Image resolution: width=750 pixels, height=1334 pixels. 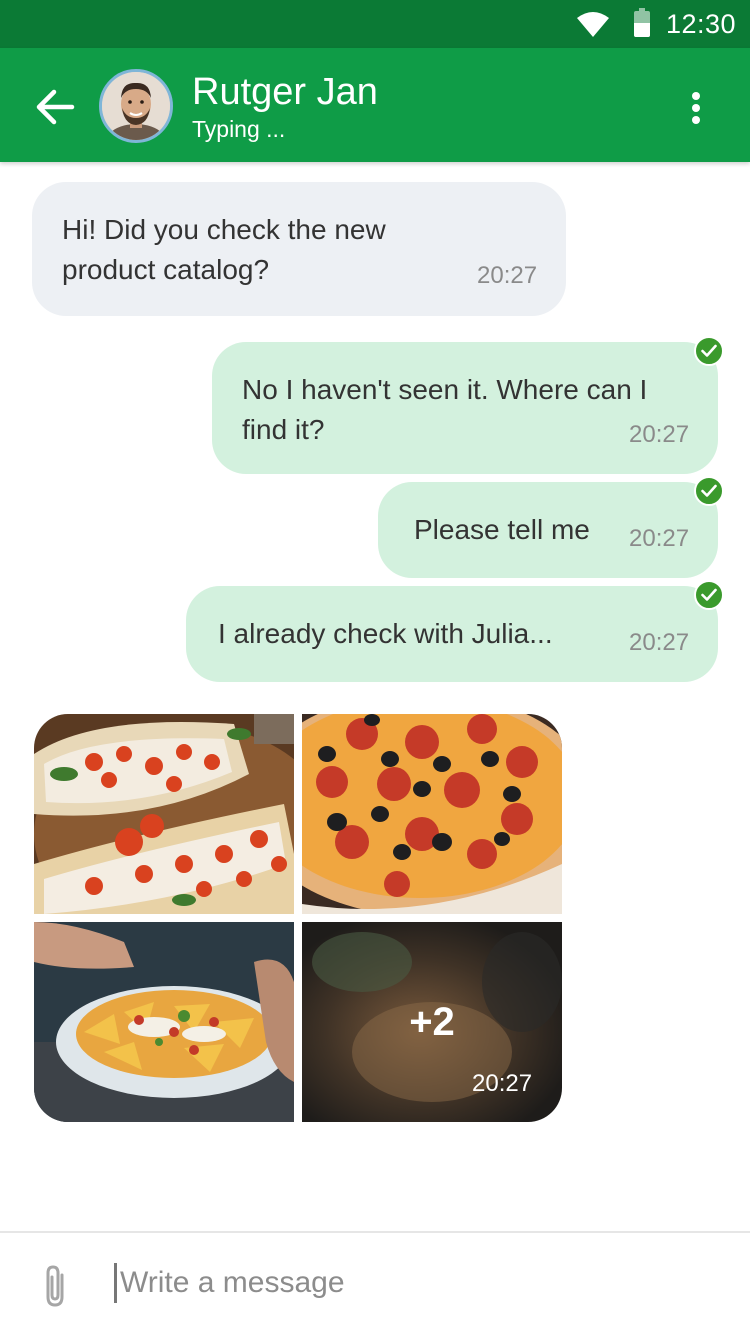 I want to click on more-vertical-icon, so click(x=696, y=108).